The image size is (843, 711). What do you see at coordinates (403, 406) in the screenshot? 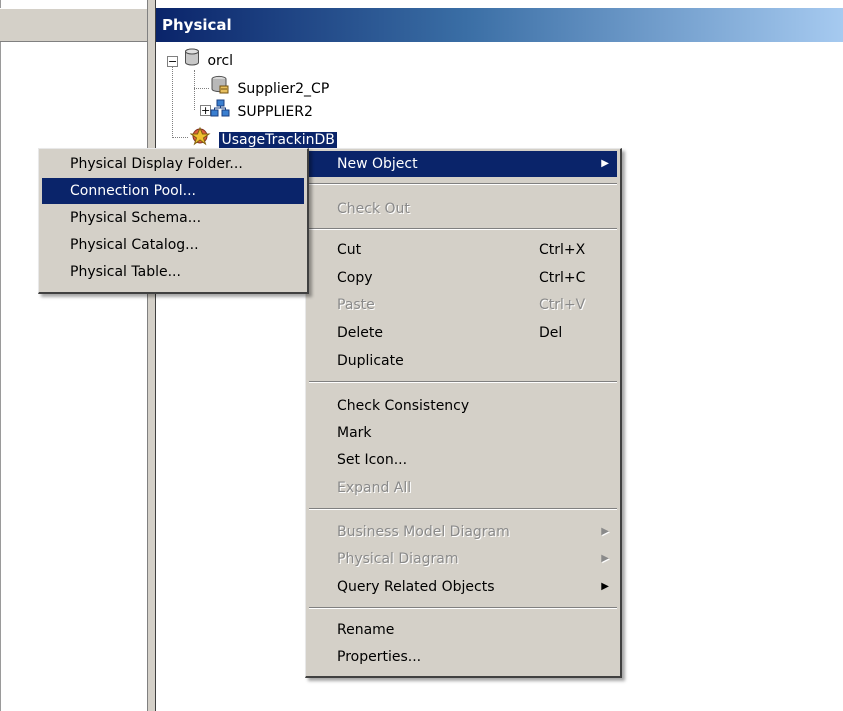
I see `menu-item-label: Check Consistency` at bounding box center [403, 406].